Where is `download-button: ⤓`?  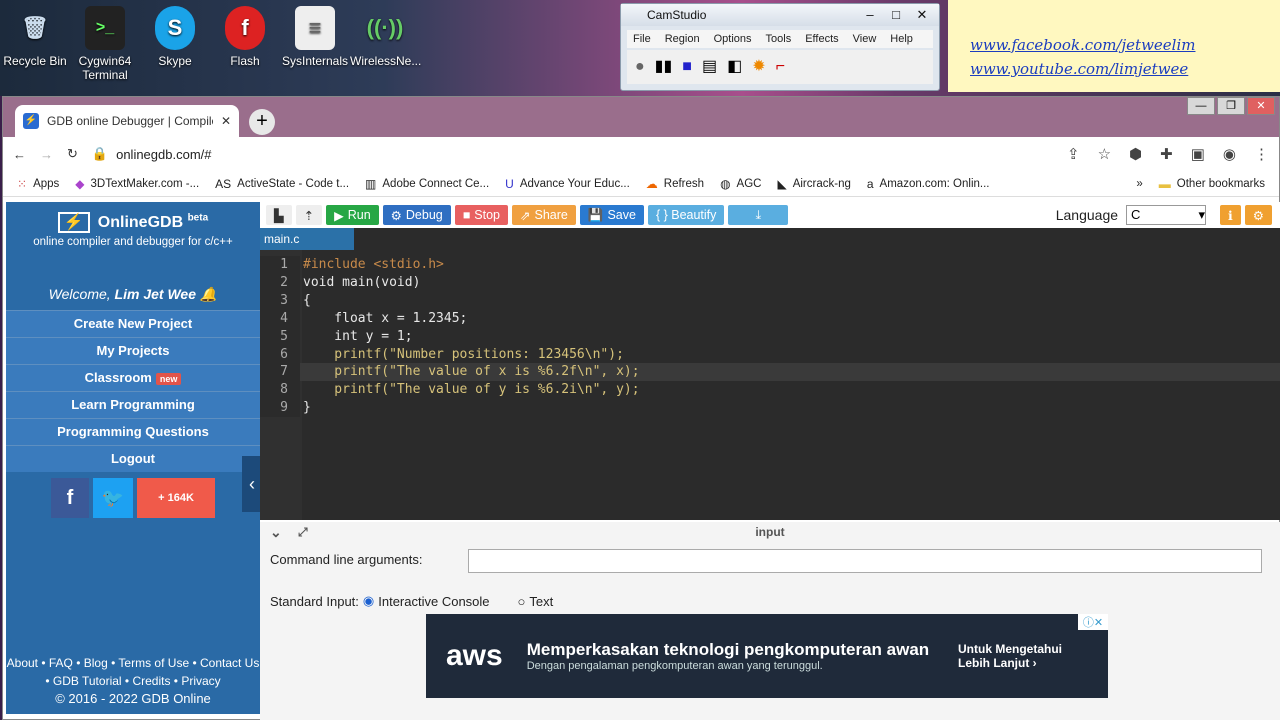
download-button: ⤓ is located at coordinates (758, 215).